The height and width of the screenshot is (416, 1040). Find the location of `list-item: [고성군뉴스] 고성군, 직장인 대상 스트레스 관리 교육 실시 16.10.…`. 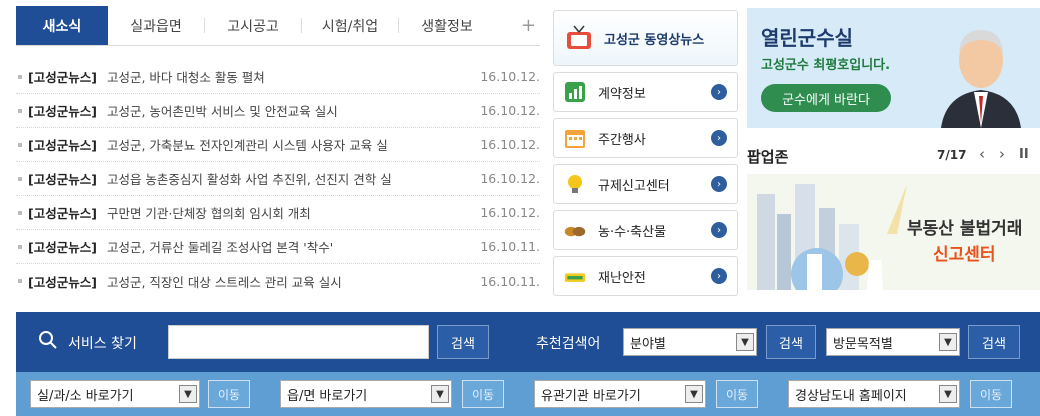

list-item: [고성군뉴스] 고성군, 직장인 대상 스트레스 관리 교육 실시 16.10.… is located at coordinates (278, 281).